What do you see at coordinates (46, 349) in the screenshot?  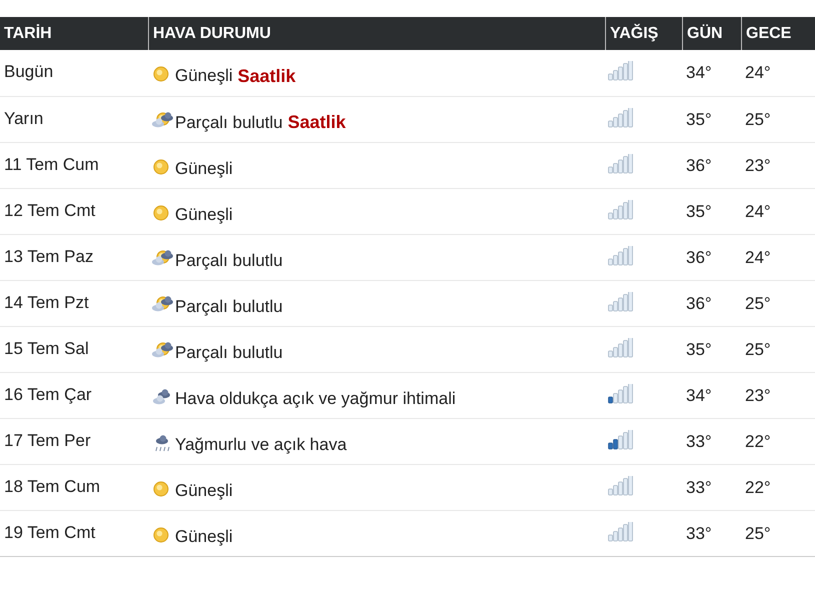 I see `date-text: 15 Tem Sal` at bounding box center [46, 349].